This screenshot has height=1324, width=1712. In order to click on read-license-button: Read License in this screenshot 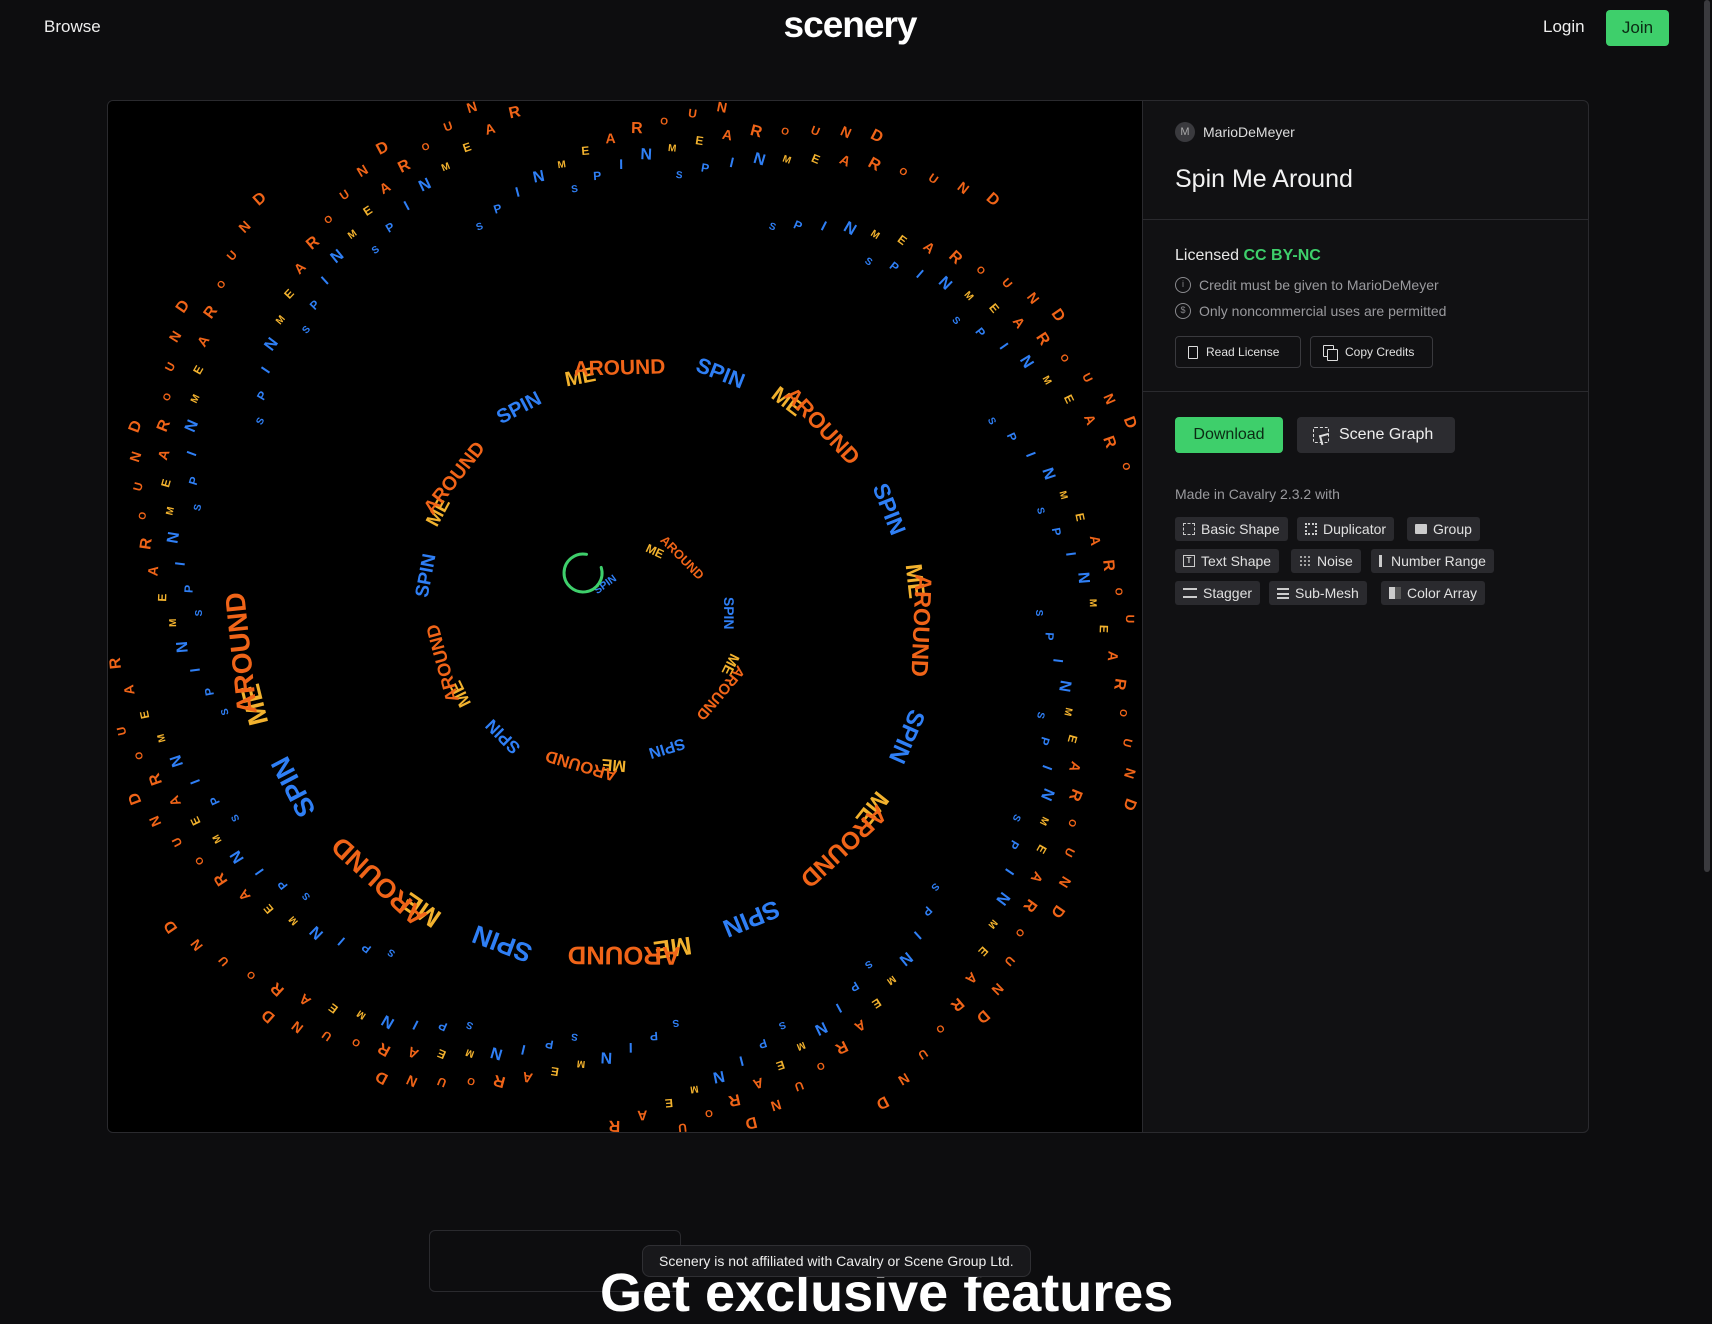, I will do `click(1238, 352)`.